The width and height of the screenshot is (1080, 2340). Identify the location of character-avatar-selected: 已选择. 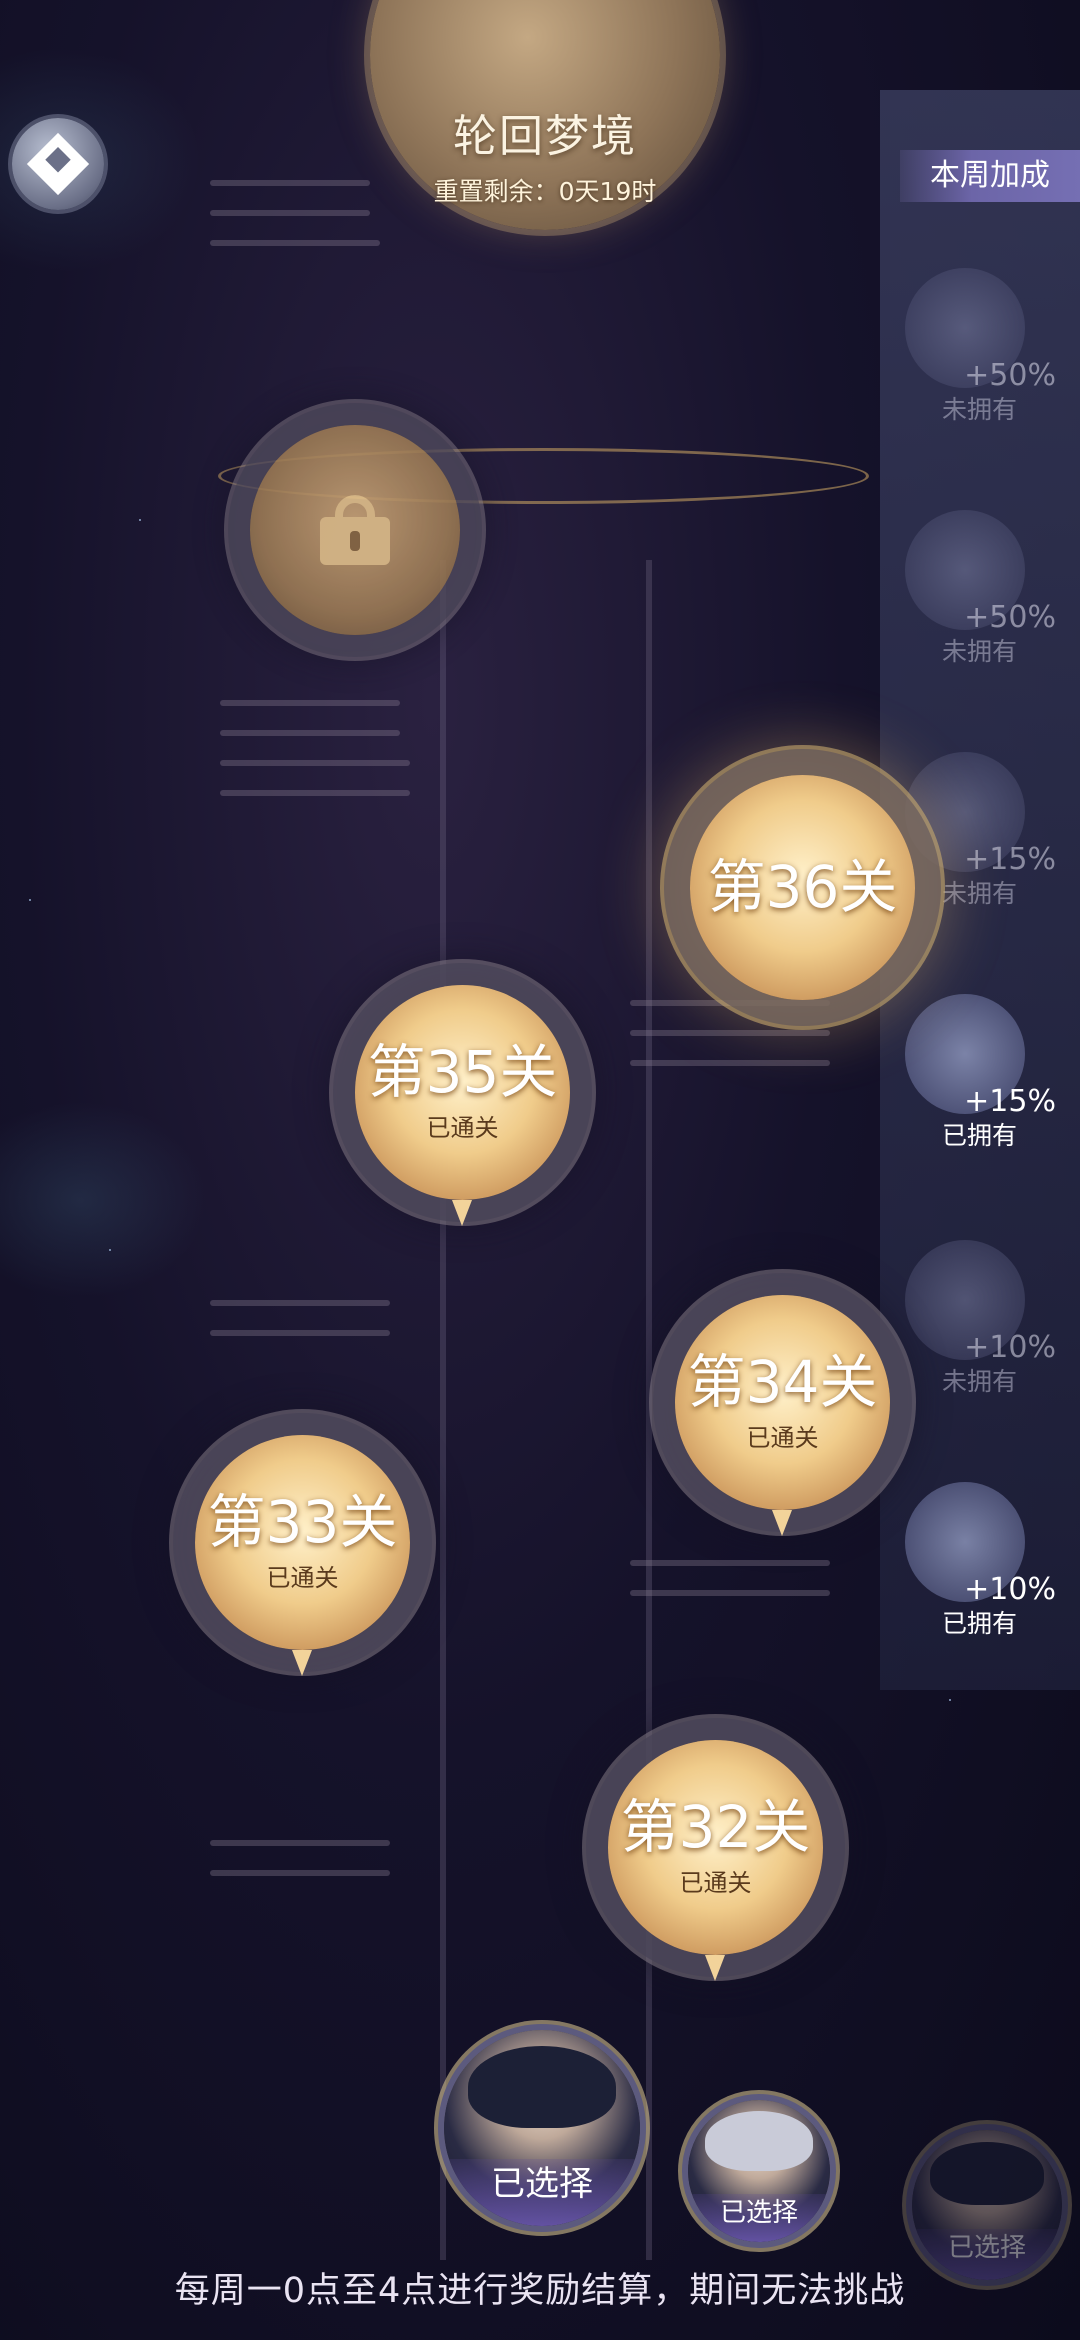
(542, 2128).